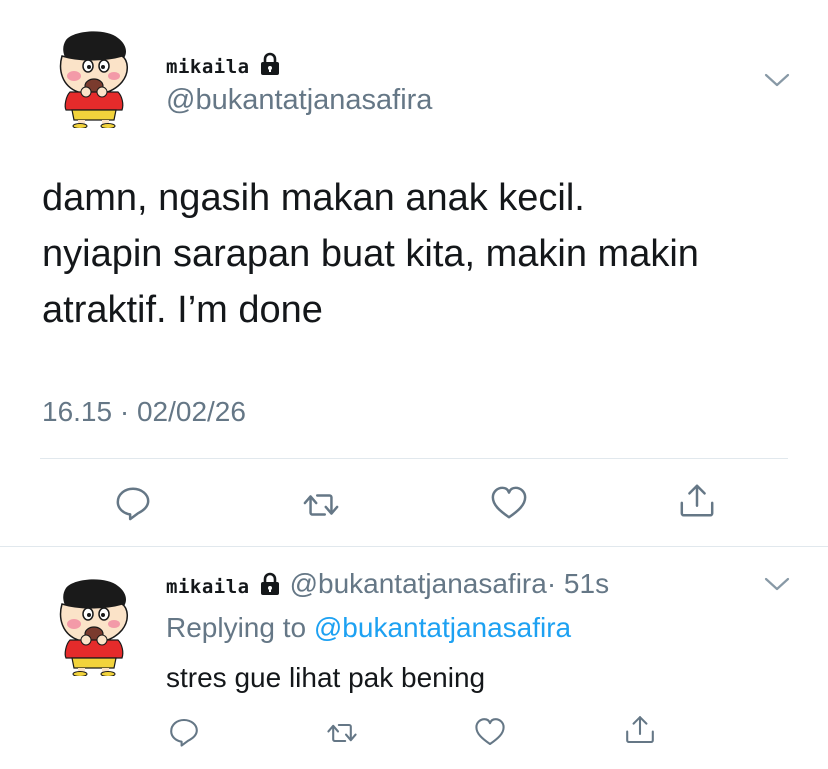 The height and width of the screenshot is (769, 828). What do you see at coordinates (578, 583) in the screenshot?
I see `reply-time: · 51s` at bounding box center [578, 583].